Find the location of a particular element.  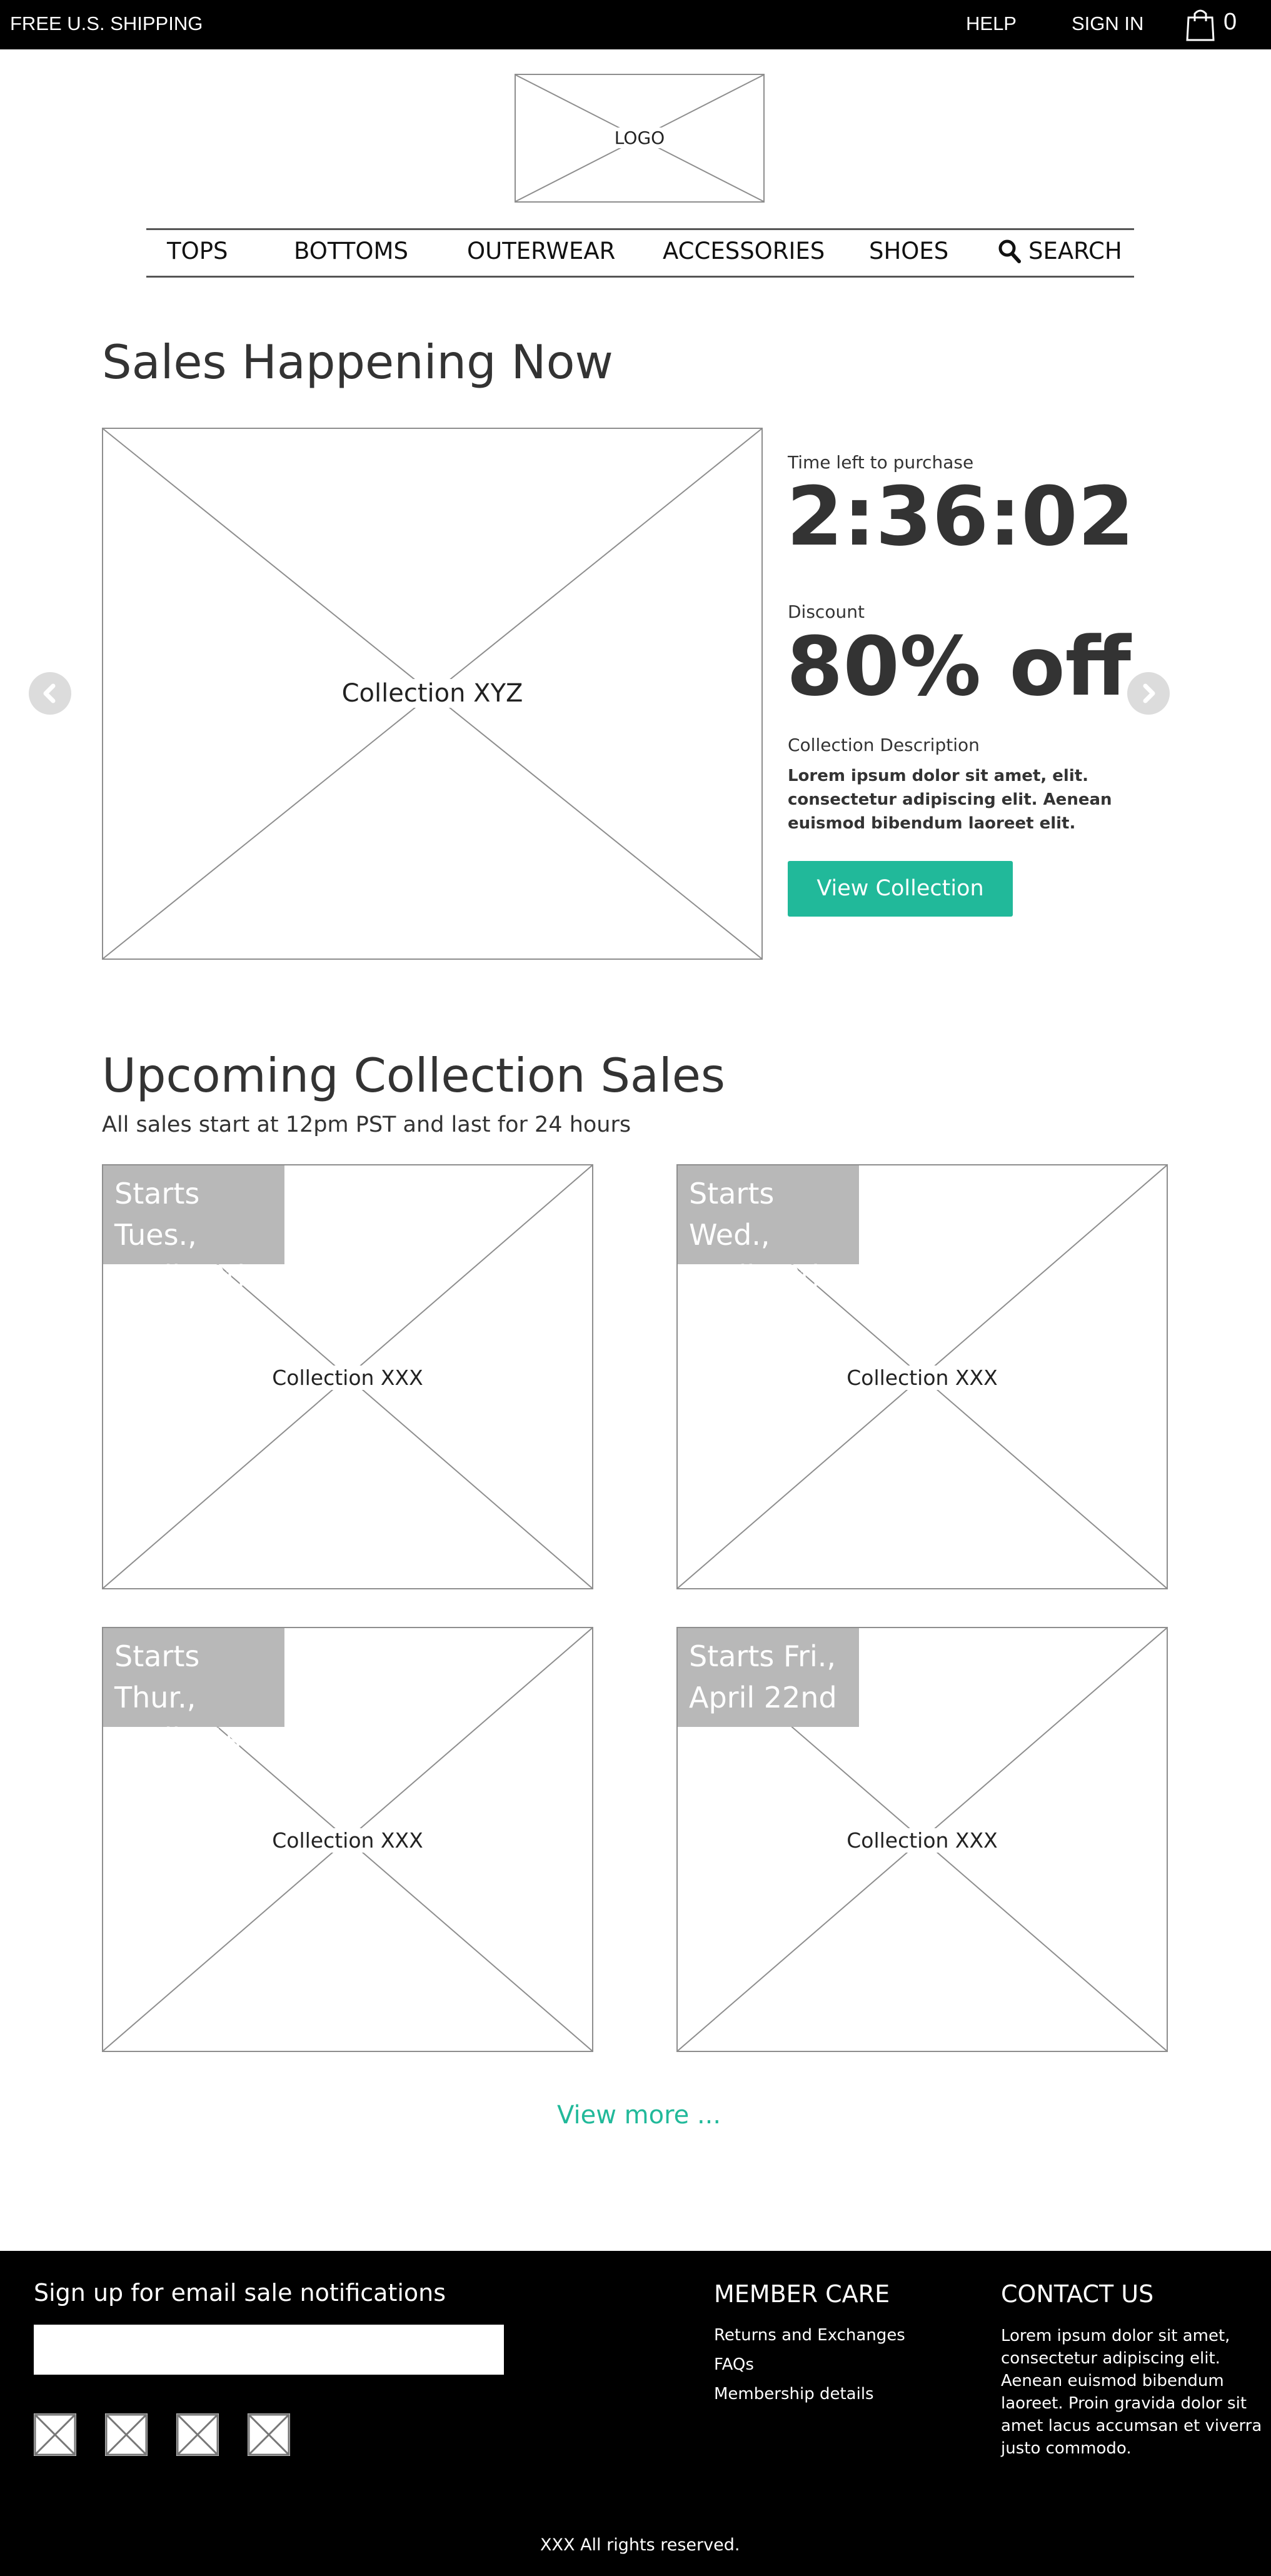

start-date-badge: Starts Wed., April 20th is located at coordinates (768, 1229).